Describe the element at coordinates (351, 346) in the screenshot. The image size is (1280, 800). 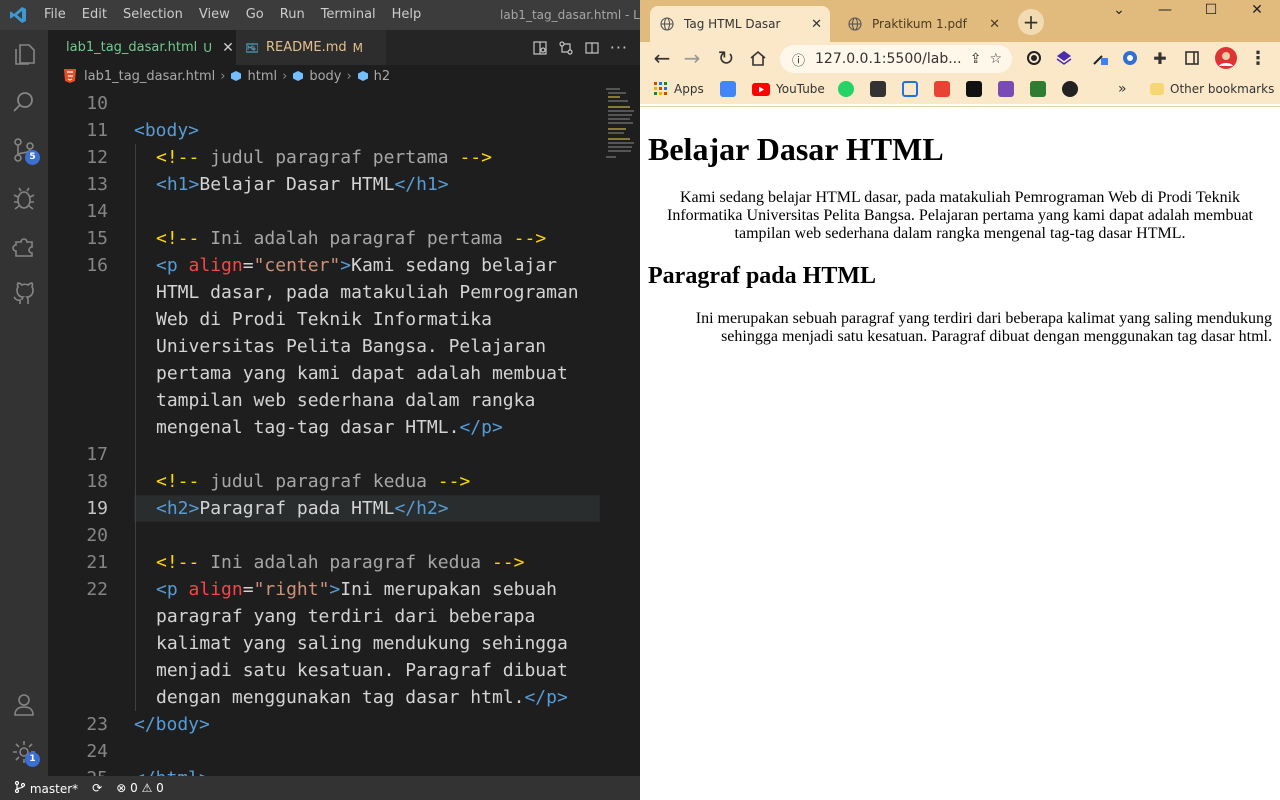
I see `text-token: Universitas Pelita Bangsa. Pelajaran` at that location.